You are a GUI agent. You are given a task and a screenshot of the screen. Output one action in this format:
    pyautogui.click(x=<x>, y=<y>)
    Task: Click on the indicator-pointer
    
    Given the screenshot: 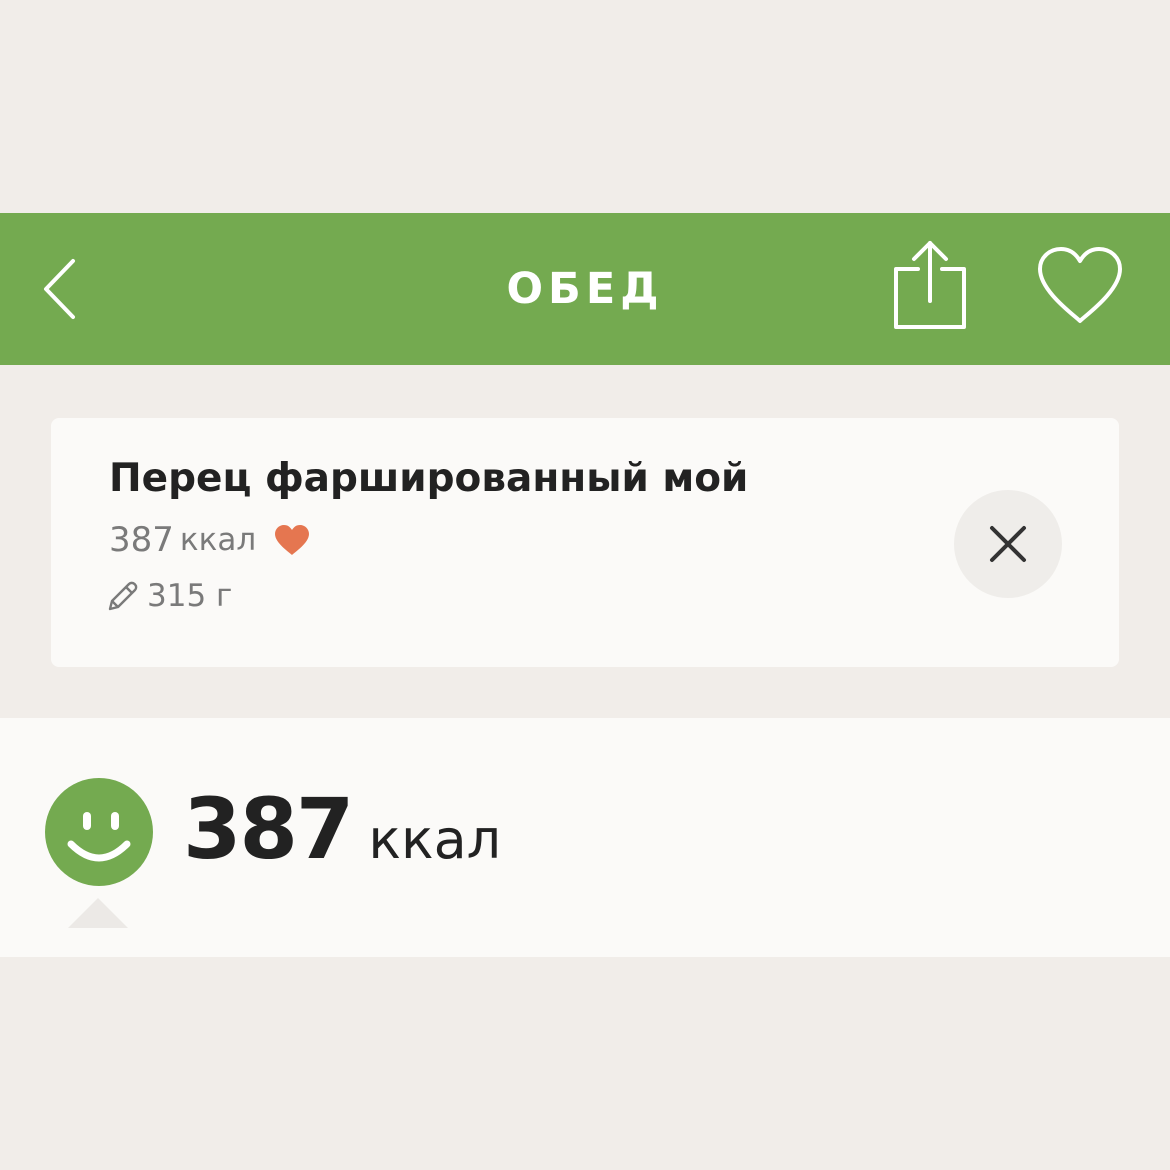 What is the action you would take?
    pyautogui.click(x=98, y=913)
    